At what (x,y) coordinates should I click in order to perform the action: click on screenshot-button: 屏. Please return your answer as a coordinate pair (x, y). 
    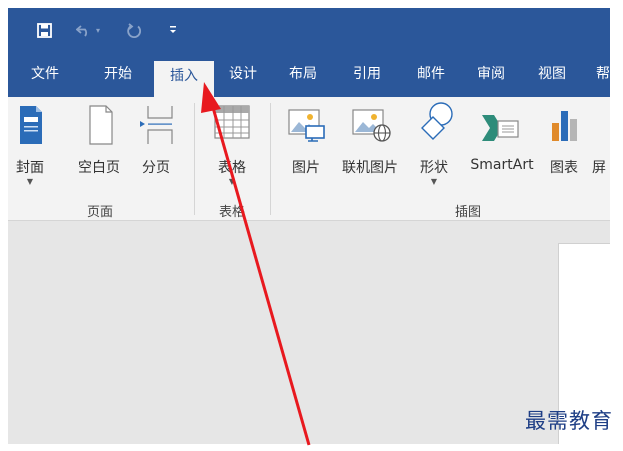
    Looking at the image, I should click on (599, 147).